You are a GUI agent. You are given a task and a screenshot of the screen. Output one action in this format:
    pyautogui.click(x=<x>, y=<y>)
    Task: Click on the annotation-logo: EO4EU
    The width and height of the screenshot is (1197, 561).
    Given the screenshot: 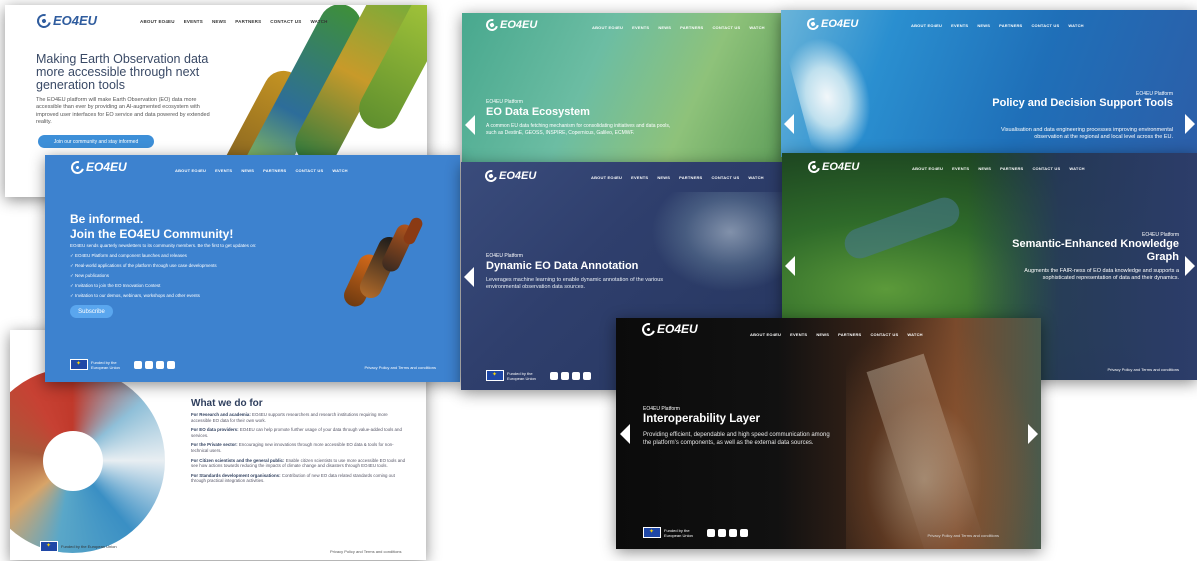 What is the action you would take?
    pyautogui.click(x=509, y=176)
    